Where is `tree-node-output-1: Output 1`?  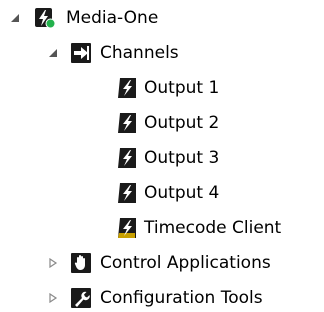 tree-node-output-1: Output 1 is located at coordinates (167, 88).